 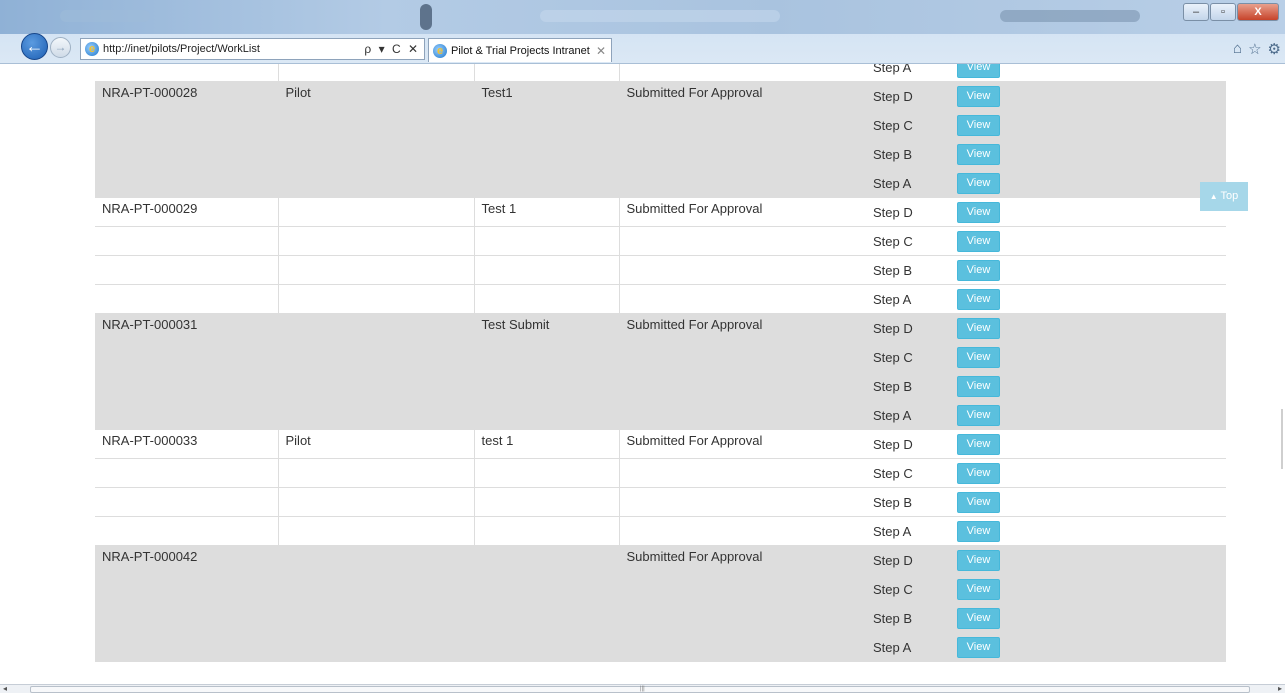 What do you see at coordinates (186, 444) in the screenshot?
I see `project-id: NRA-PT-000033` at bounding box center [186, 444].